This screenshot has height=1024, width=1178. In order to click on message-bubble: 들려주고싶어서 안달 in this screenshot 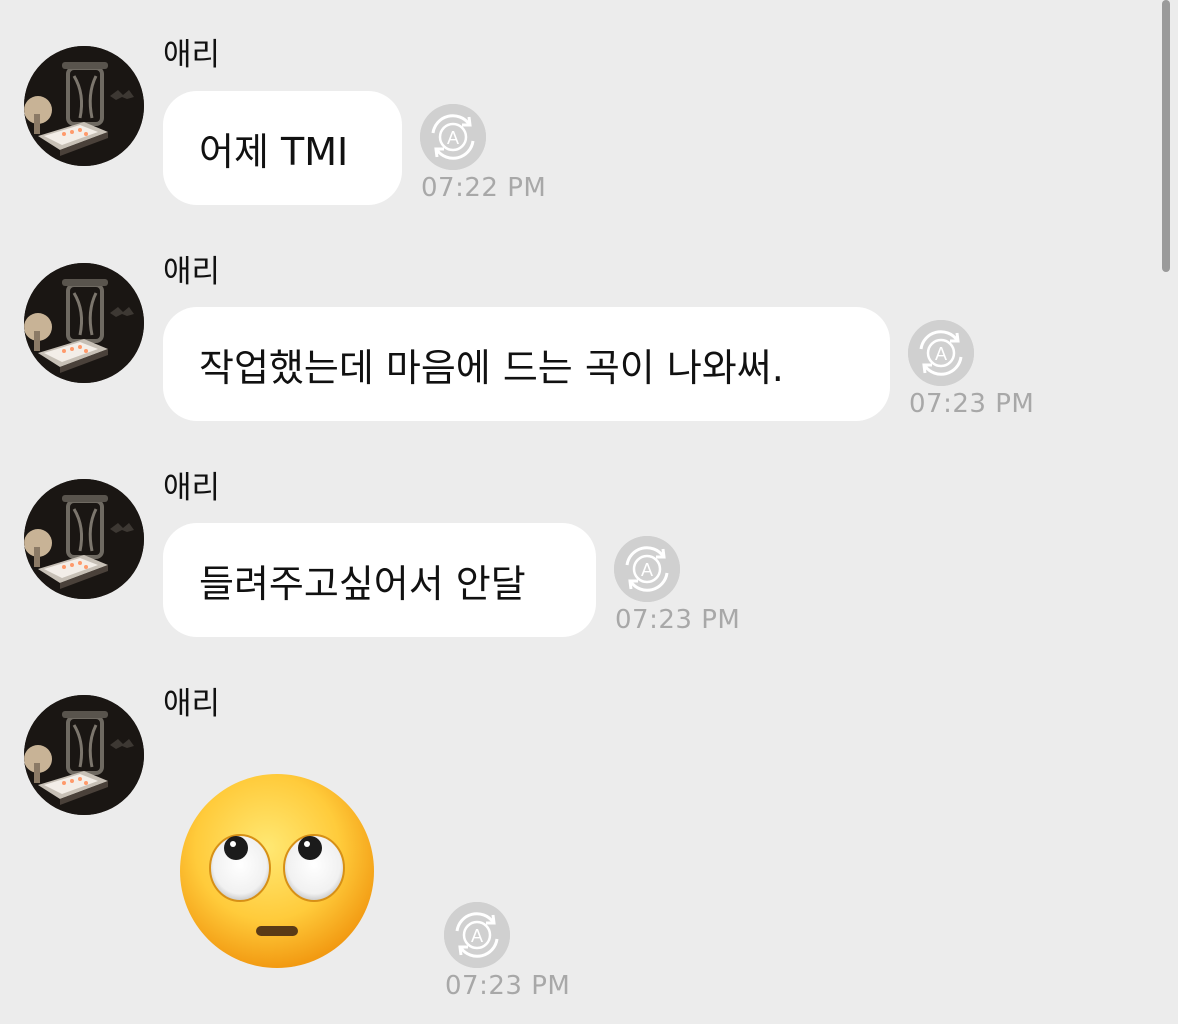, I will do `click(379, 580)`.